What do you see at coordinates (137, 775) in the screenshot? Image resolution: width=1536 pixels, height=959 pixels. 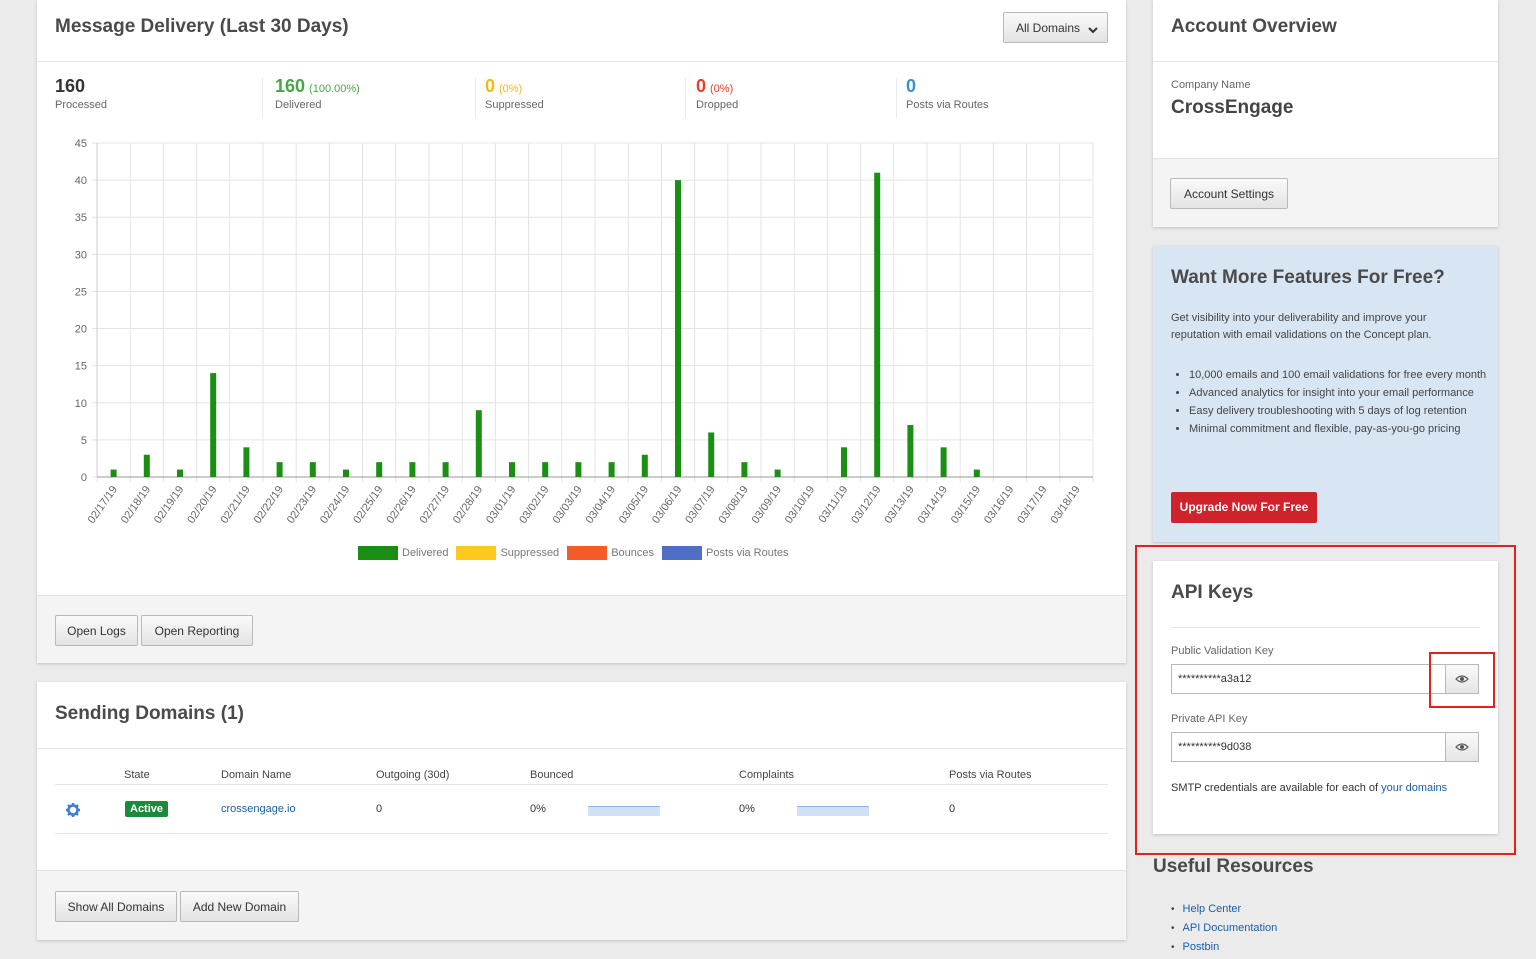 I see `col-header-state: State` at bounding box center [137, 775].